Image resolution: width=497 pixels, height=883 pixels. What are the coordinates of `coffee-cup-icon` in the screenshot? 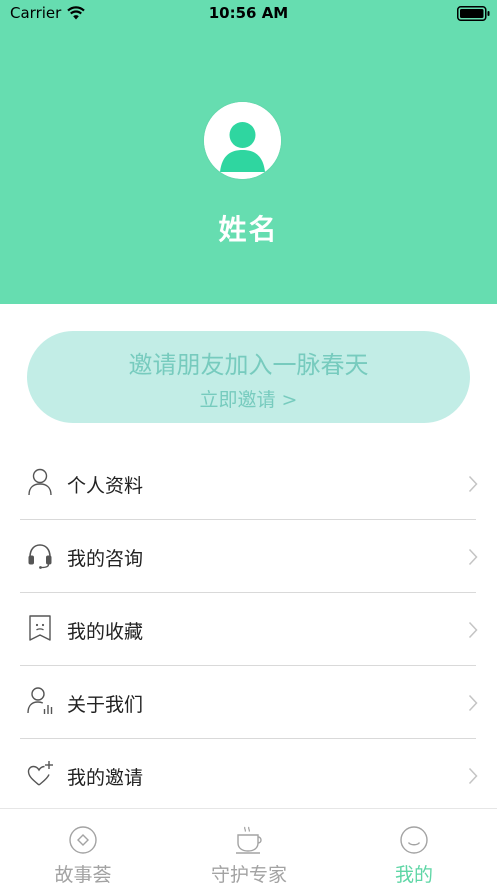 It's located at (249, 840).